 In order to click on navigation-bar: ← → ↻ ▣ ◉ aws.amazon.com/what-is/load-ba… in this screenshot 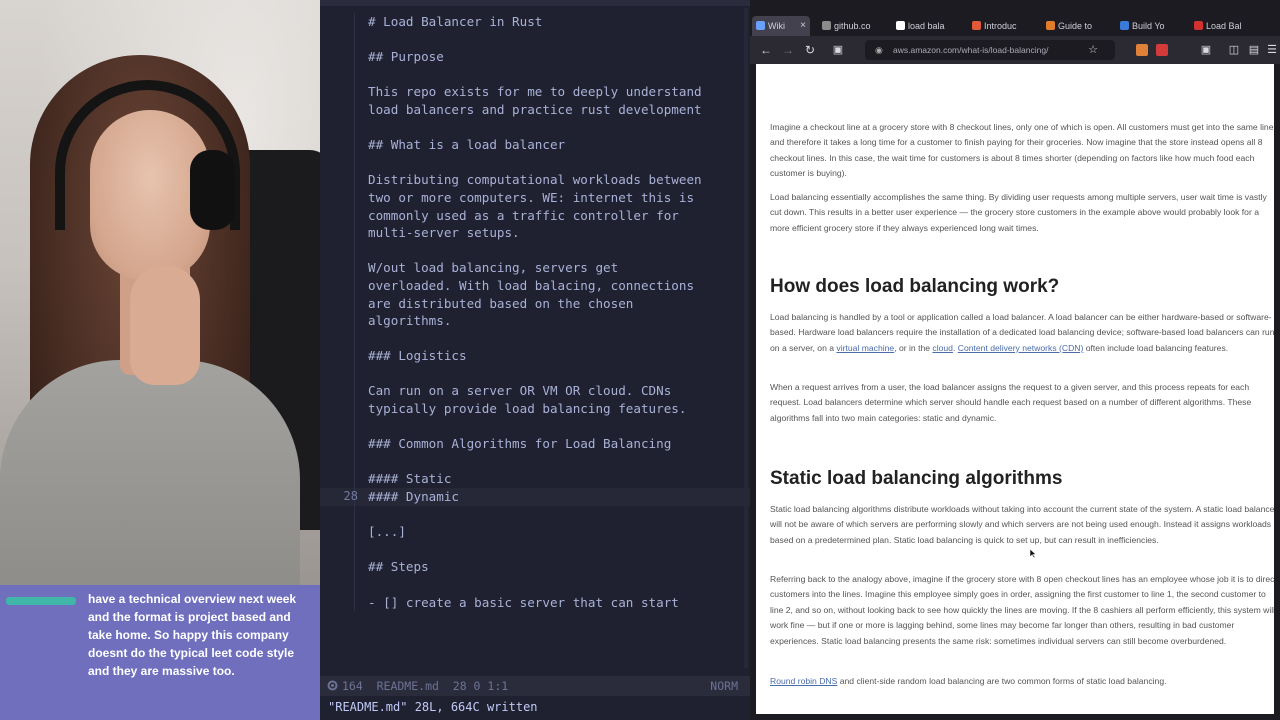, I will do `click(1015, 50)`.